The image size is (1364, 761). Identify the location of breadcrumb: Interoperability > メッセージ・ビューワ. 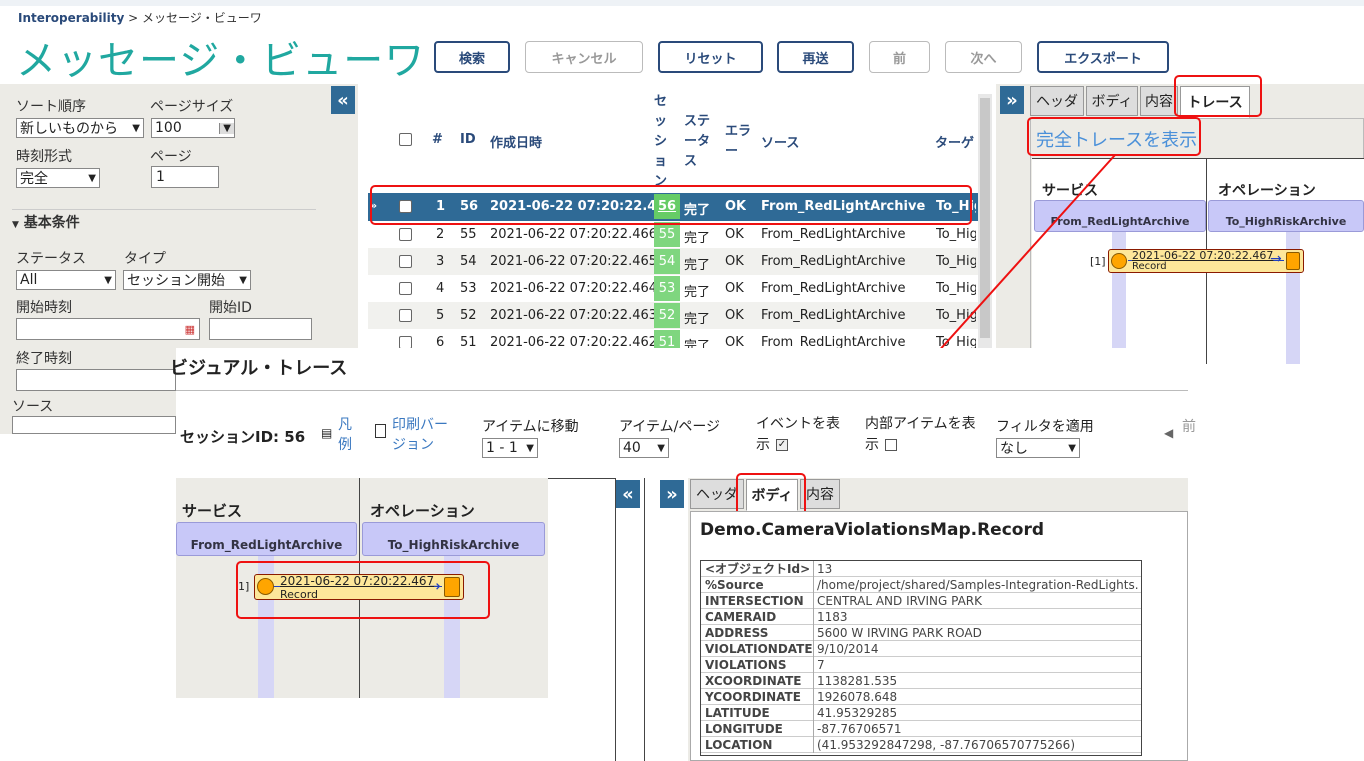
(140, 17).